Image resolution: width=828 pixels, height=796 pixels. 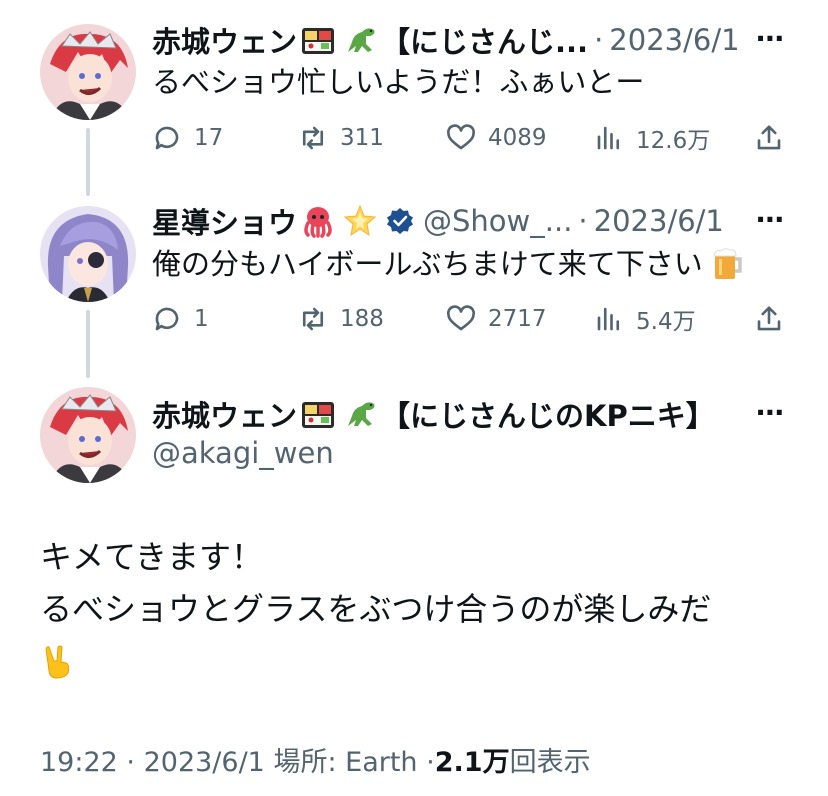 What do you see at coordinates (345, 762) in the screenshot?
I see `location: 場所: Earth` at bounding box center [345, 762].